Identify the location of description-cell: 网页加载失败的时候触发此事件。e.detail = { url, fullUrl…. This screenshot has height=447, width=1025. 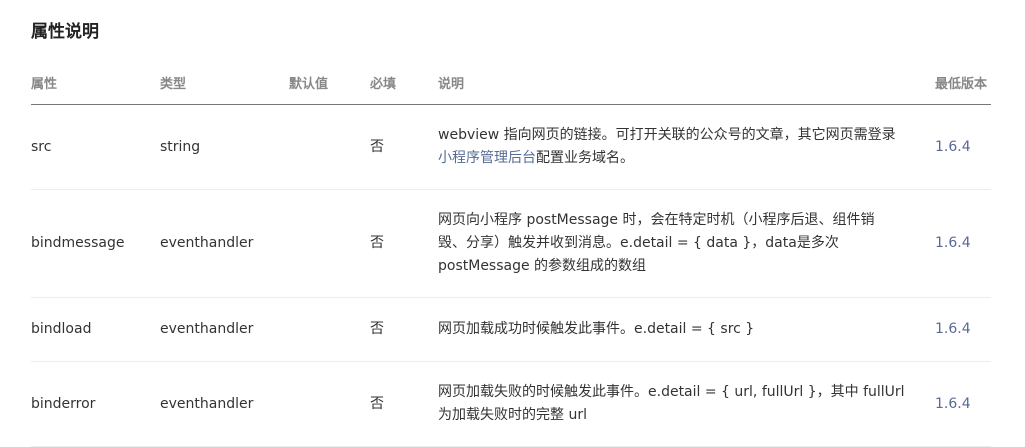
(686, 404).